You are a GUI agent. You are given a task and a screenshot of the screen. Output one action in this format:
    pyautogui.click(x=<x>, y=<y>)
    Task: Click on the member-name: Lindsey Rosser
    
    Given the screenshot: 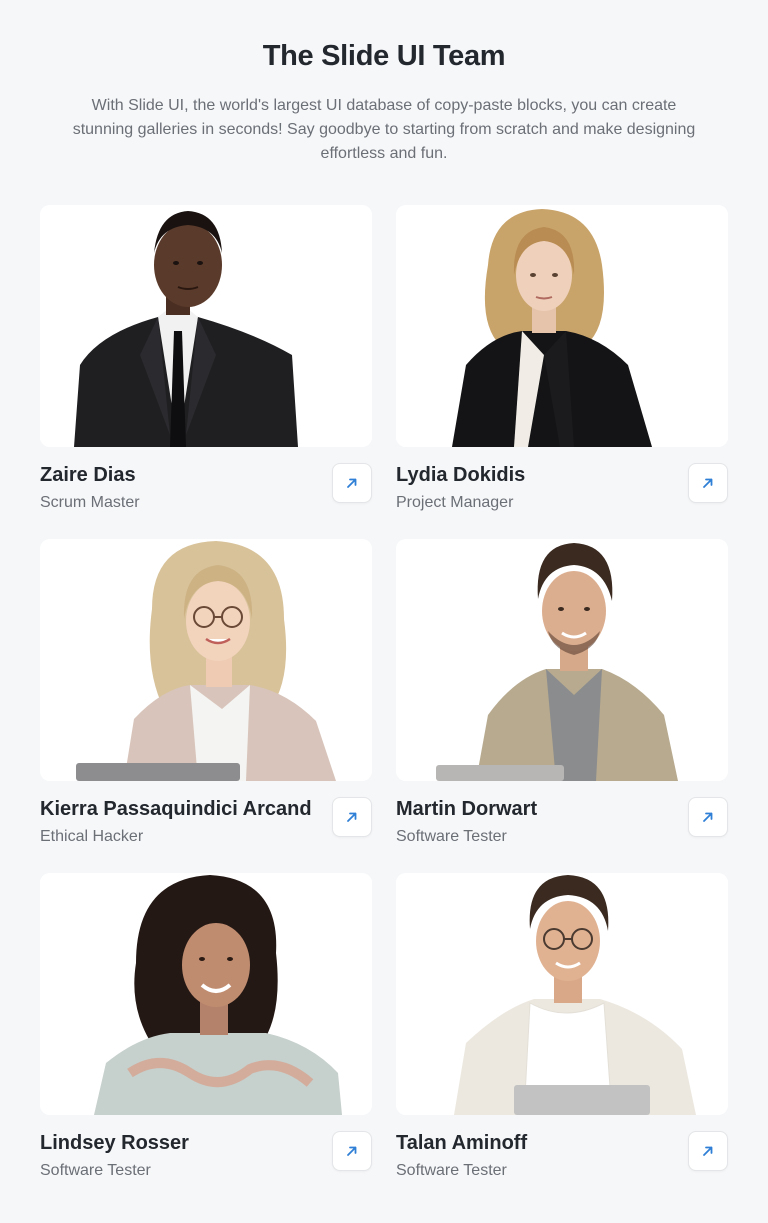 What is the action you would take?
    pyautogui.click(x=114, y=1143)
    